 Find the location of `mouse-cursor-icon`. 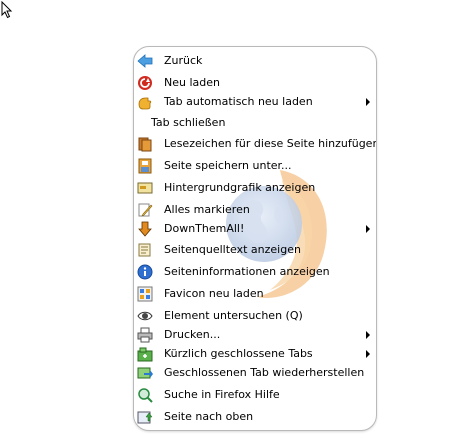

mouse-cursor-icon is located at coordinates (7, 10).